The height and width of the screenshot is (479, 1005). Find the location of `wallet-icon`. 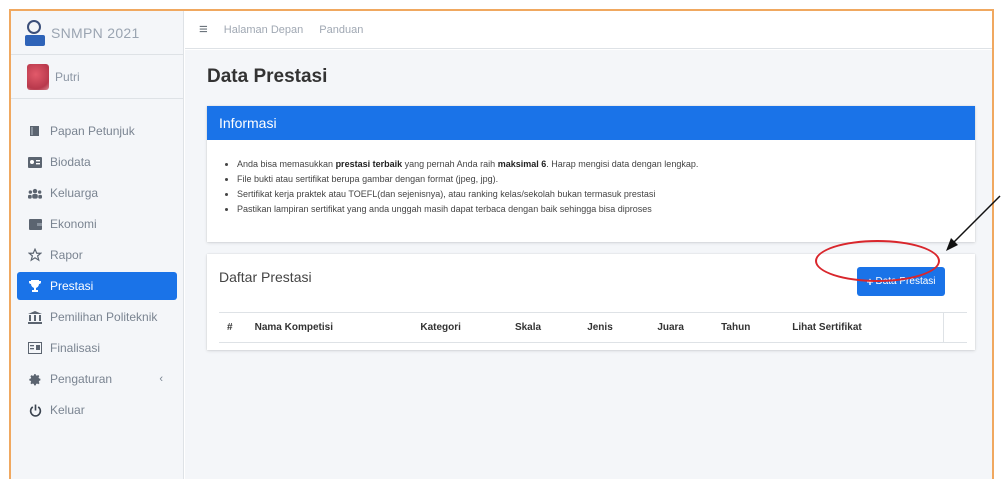

wallet-icon is located at coordinates (35, 224).